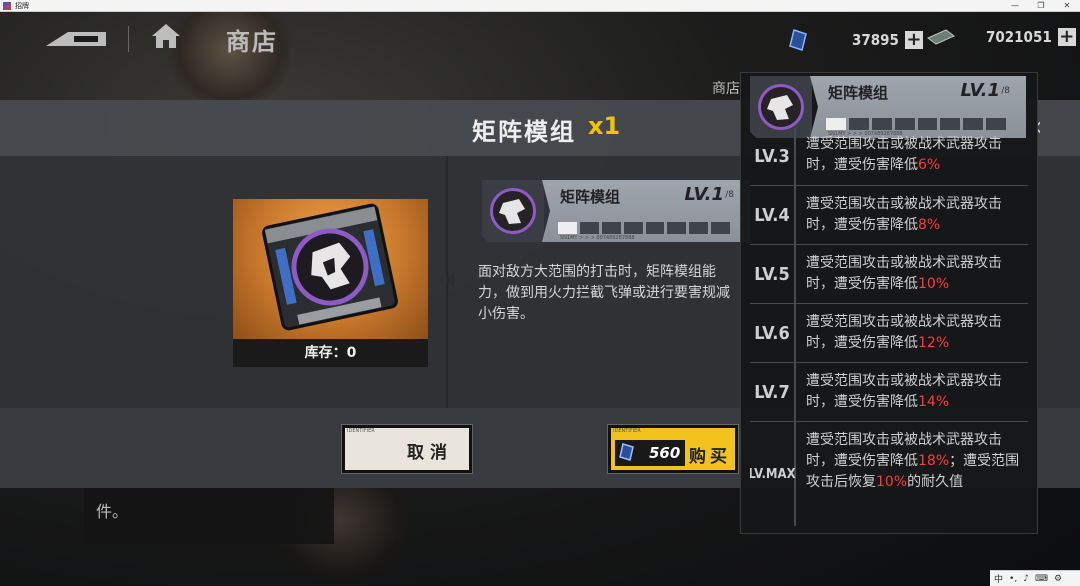 The height and width of the screenshot is (586, 1080). What do you see at coordinates (935, 482) in the screenshot?
I see `level-effect-text-3: 的耐久值` at bounding box center [935, 482].